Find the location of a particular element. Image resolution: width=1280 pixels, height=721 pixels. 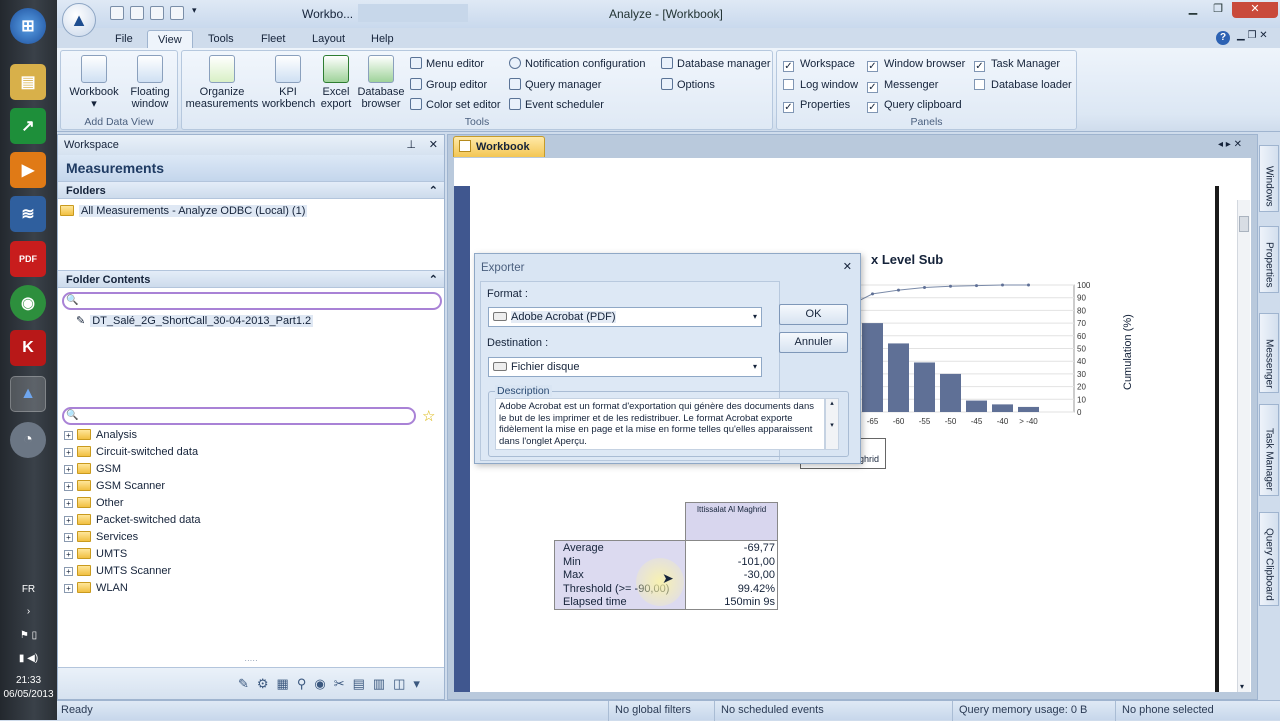

workbook-button: Workbook ▾ is located at coordinates (94, 82).